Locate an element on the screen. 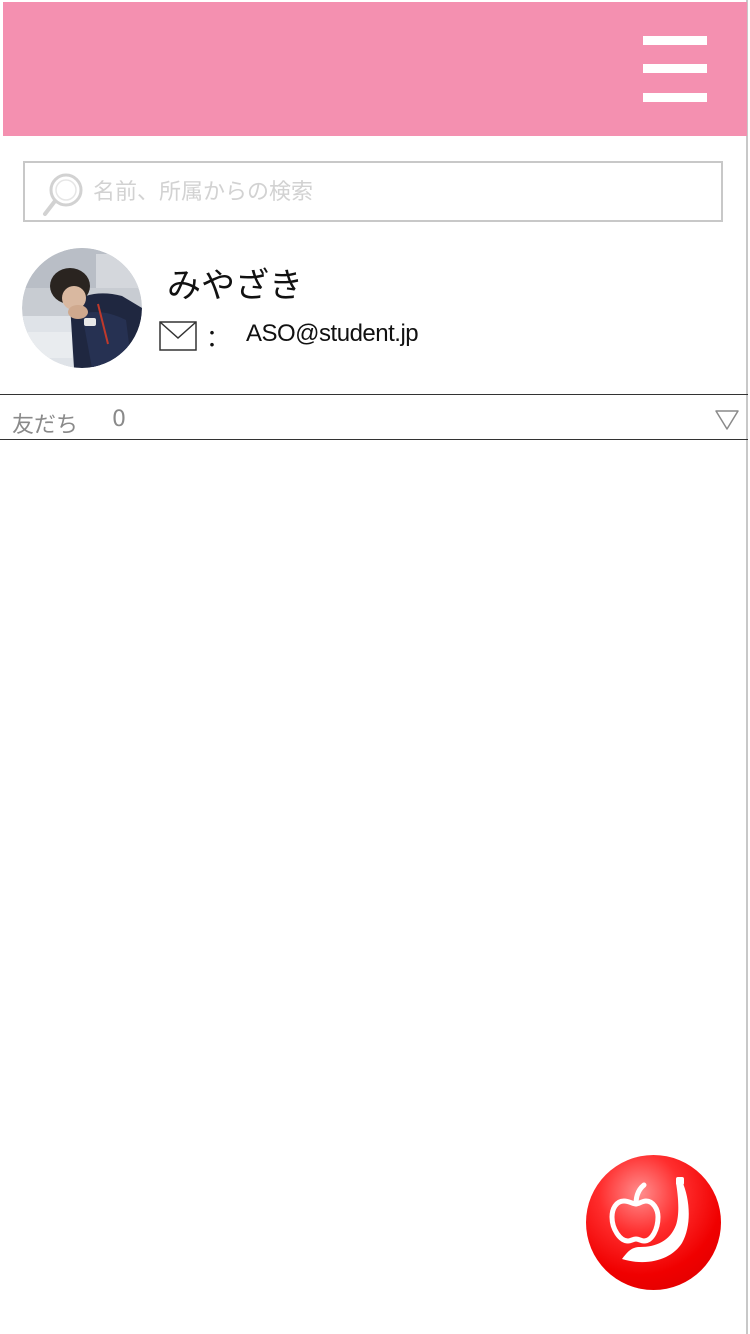 Image resolution: width=750 pixels, height=1334 pixels. fruit-action-button is located at coordinates (653, 1222).